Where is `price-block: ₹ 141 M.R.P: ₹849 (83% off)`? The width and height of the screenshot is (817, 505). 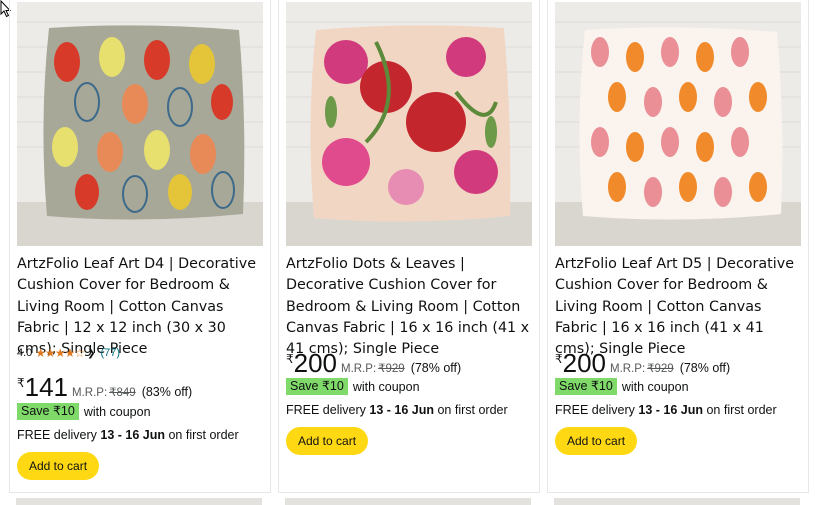
price-block: ₹ 141 M.R.P: ₹849 (83% off) is located at coordinates (104, 387).